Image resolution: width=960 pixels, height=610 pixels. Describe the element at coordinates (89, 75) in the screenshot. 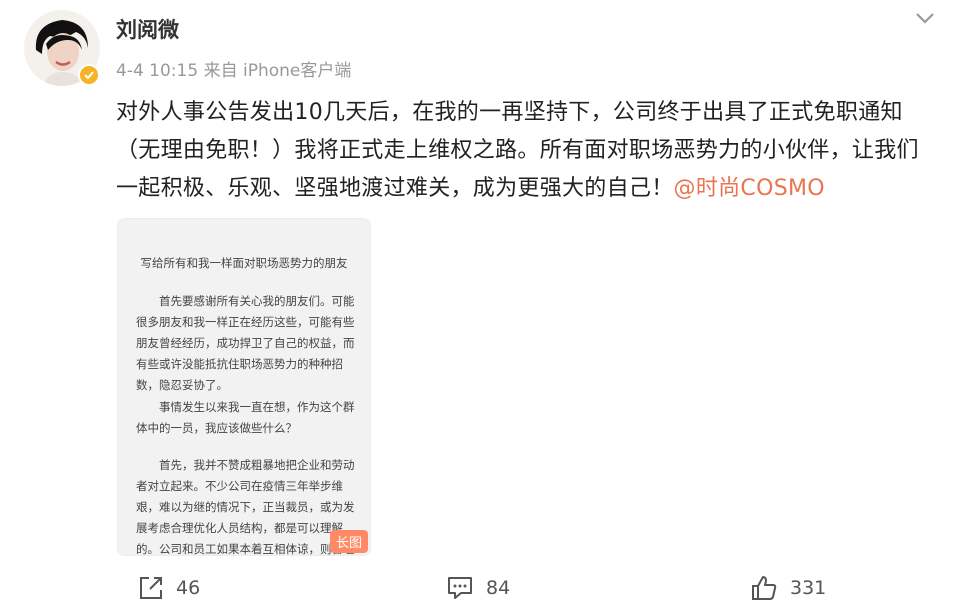

I see `verified-badge-icon` at that location.